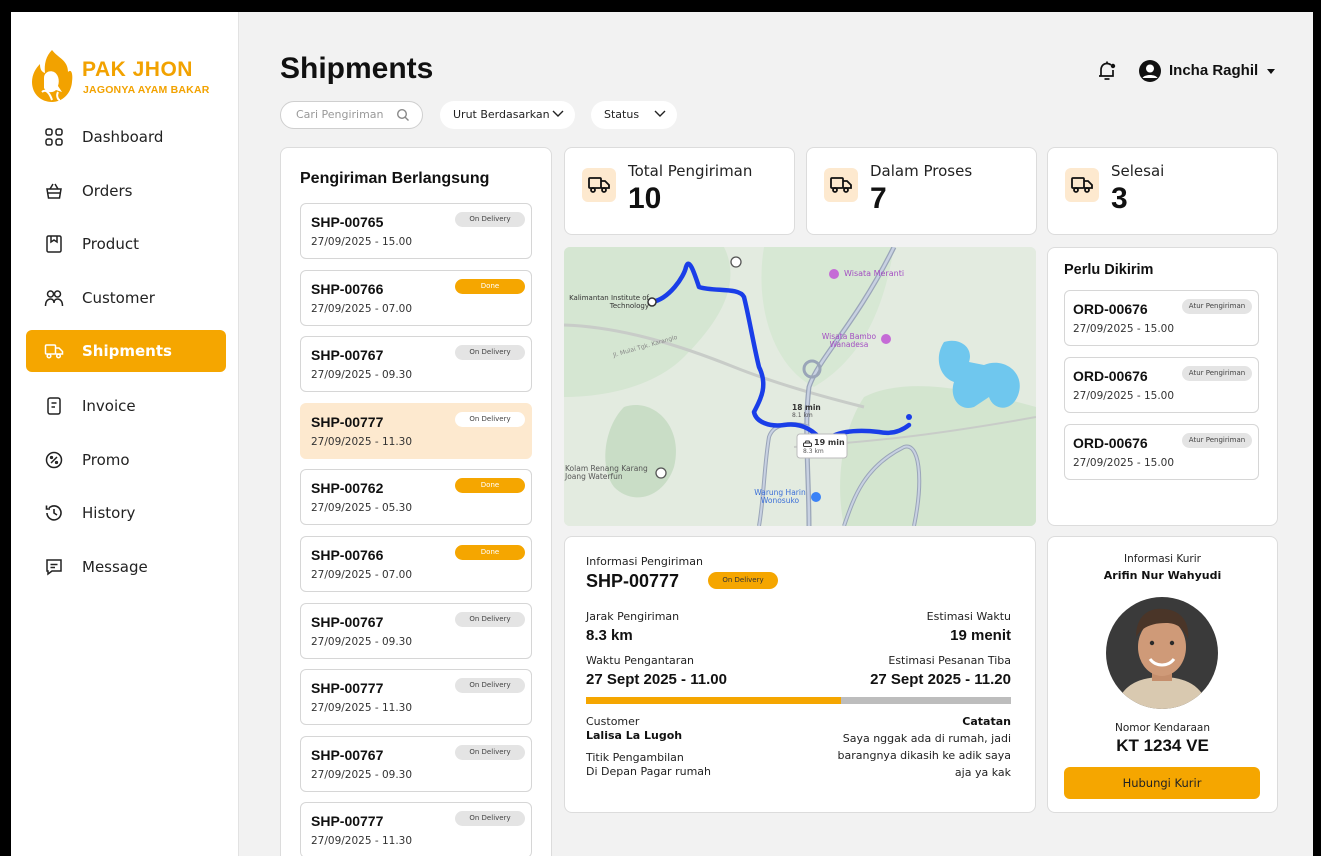 Image resolution: width=1321 pixels, height=856 pixels. What do you see at coordinates (54, 244) in the screenshot?
I see `product-box-icon` at bounding box center [54, 244].